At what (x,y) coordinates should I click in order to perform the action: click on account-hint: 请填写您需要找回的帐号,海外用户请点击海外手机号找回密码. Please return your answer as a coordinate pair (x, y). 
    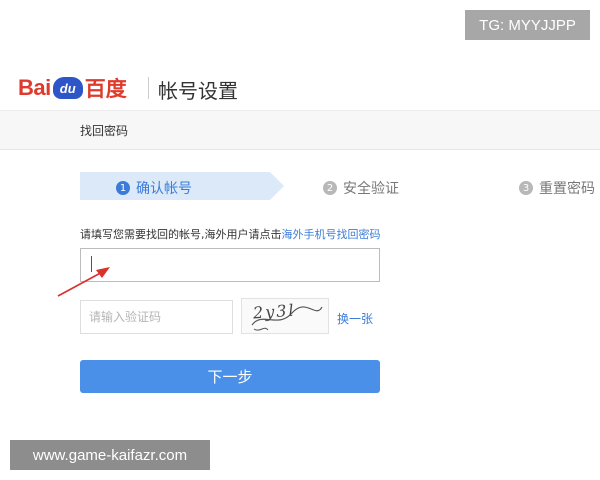
    Looking at the image, I should click on (230, 234).